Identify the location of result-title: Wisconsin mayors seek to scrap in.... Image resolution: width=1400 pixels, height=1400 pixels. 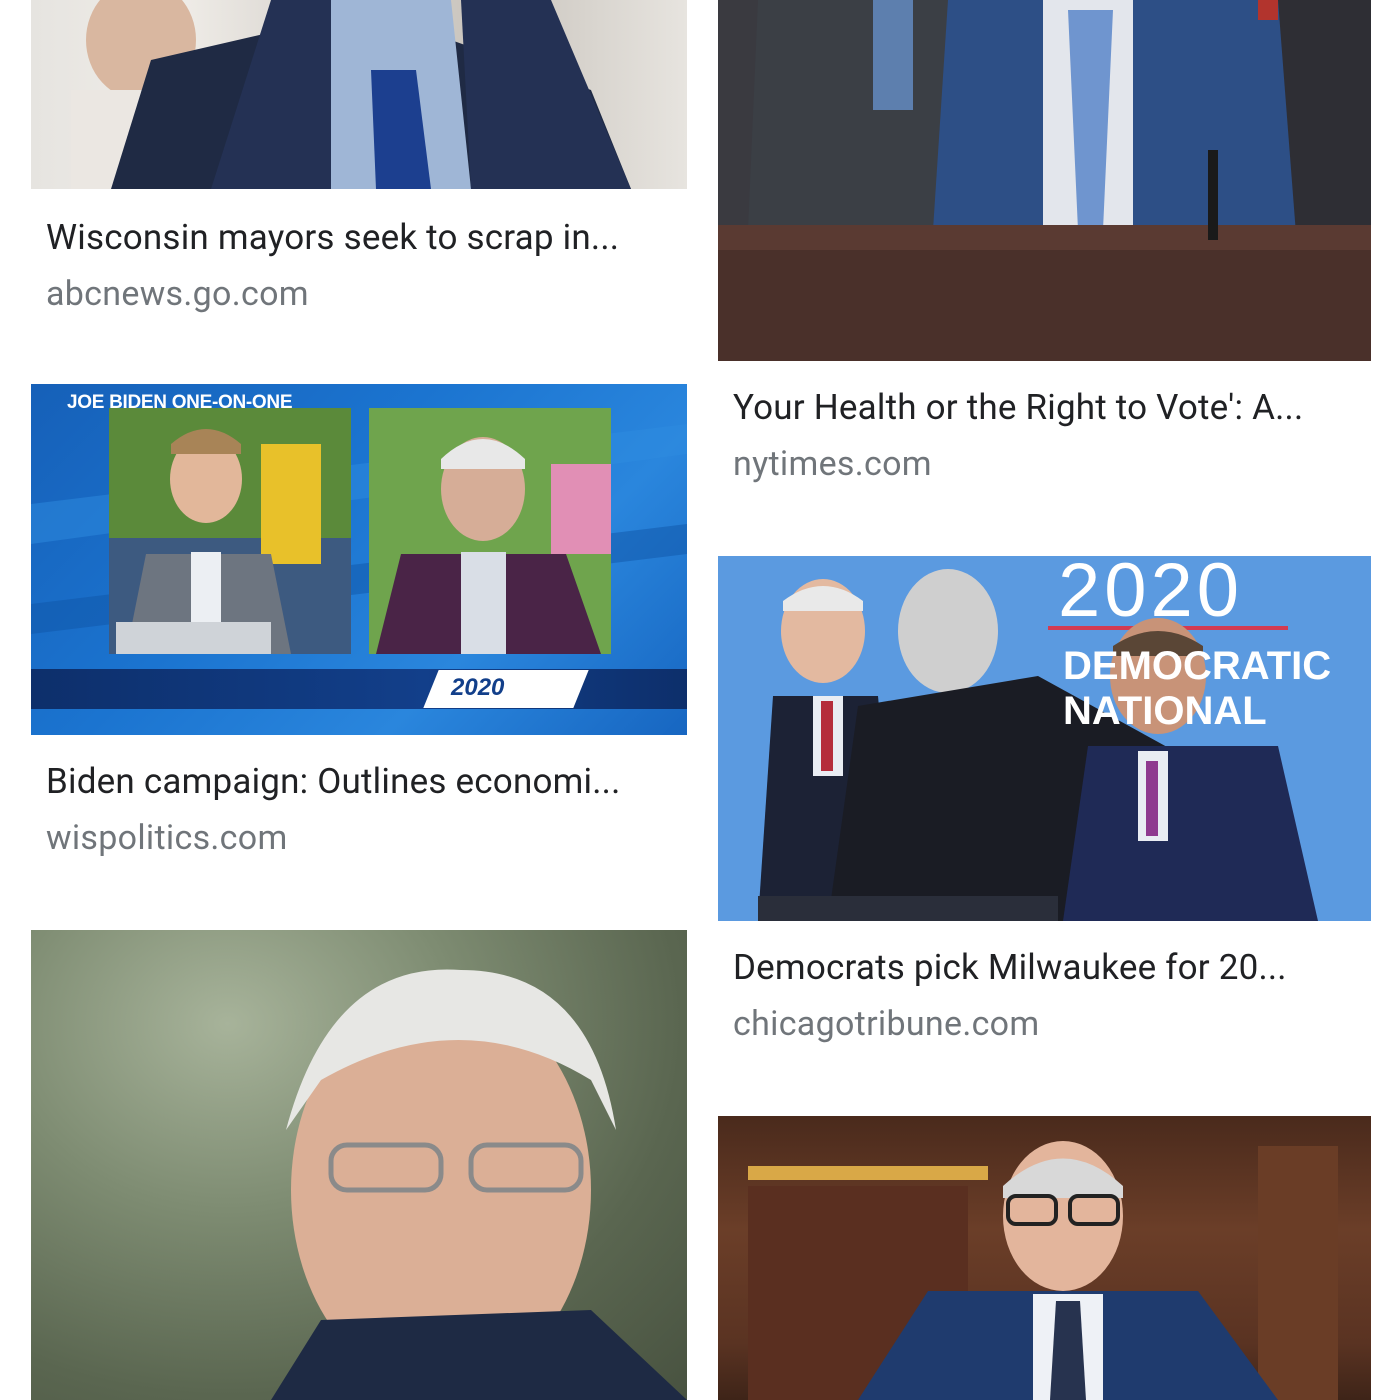
(359, 238).